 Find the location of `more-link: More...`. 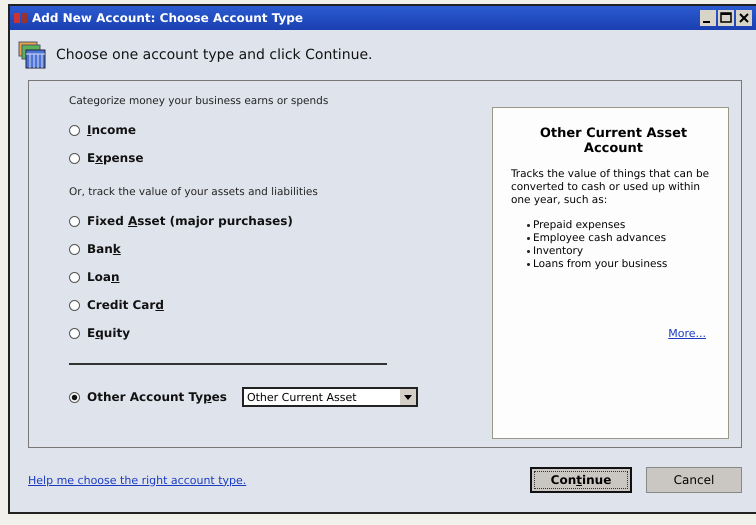

more-link: More... is located at coordinates (687, 333).